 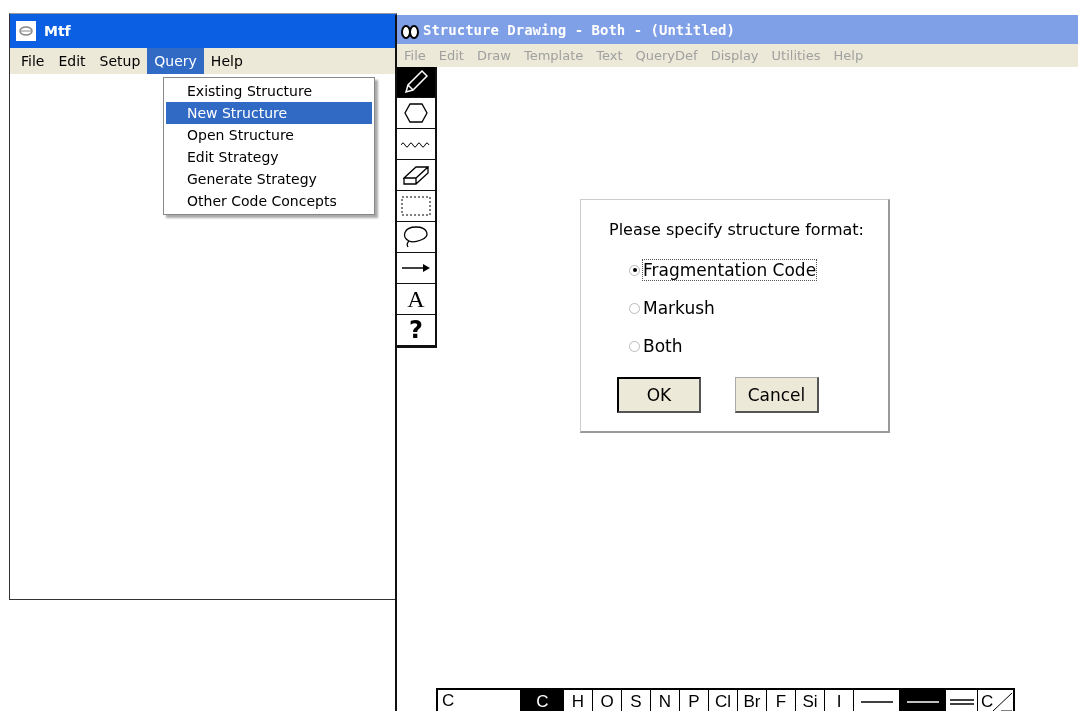 I want to click on tool-button, so click(x=416, y=82).